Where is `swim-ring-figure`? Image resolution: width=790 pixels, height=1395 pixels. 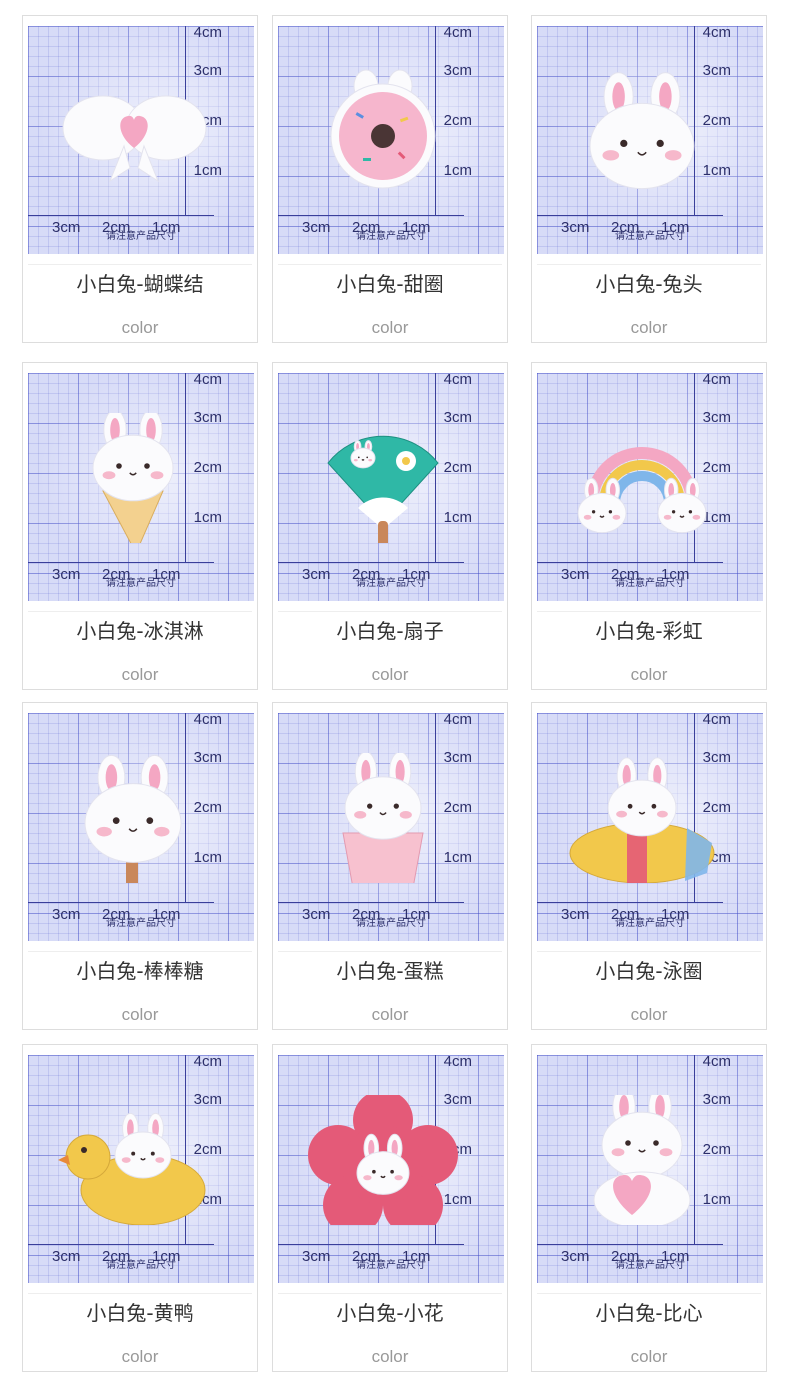 swim-ring-figure is located at coordinates (642, 820).